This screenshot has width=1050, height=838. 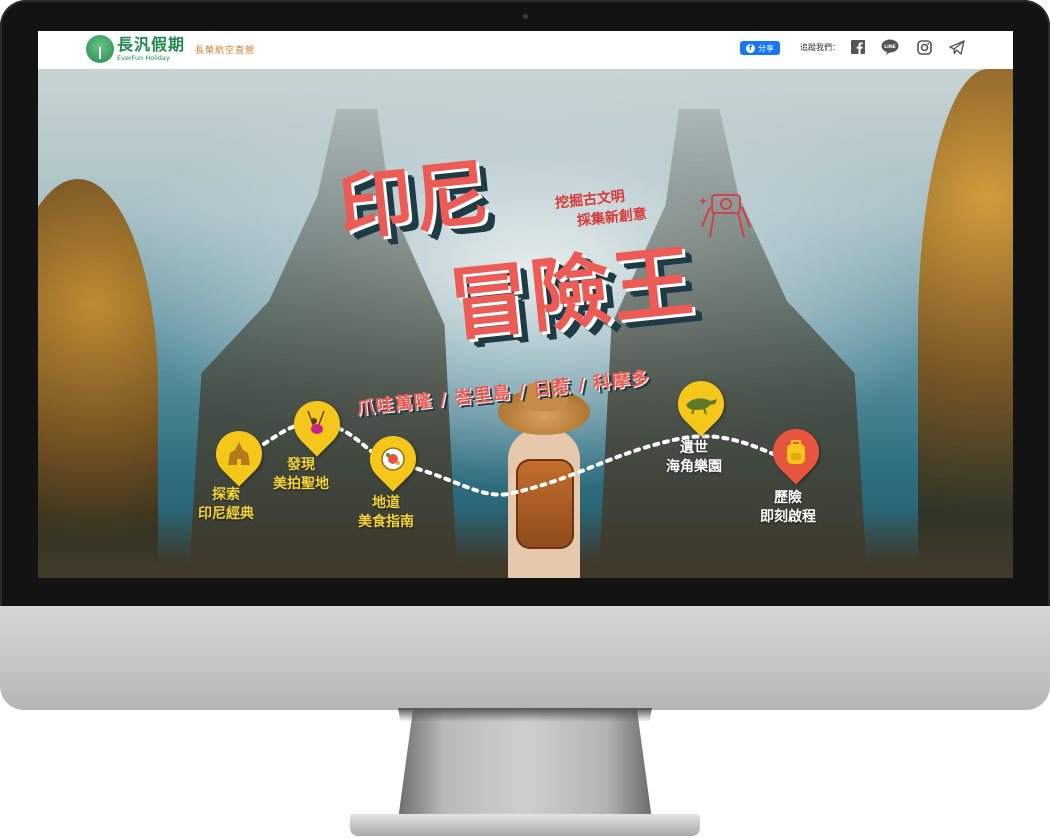 What do you see at coordinates (766, 48) in the screenshot?
I see `share-label: 分享` at bounding box center [766, 48].